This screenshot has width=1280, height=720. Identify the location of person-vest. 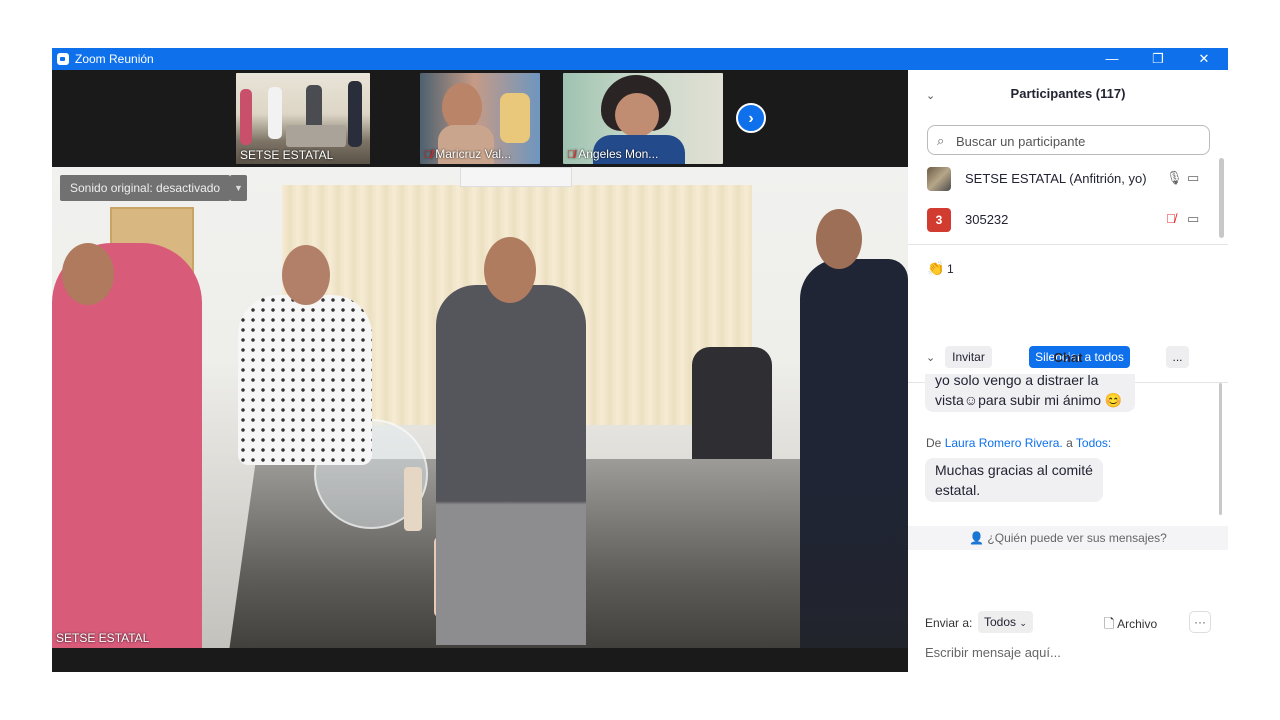
(854, 453).